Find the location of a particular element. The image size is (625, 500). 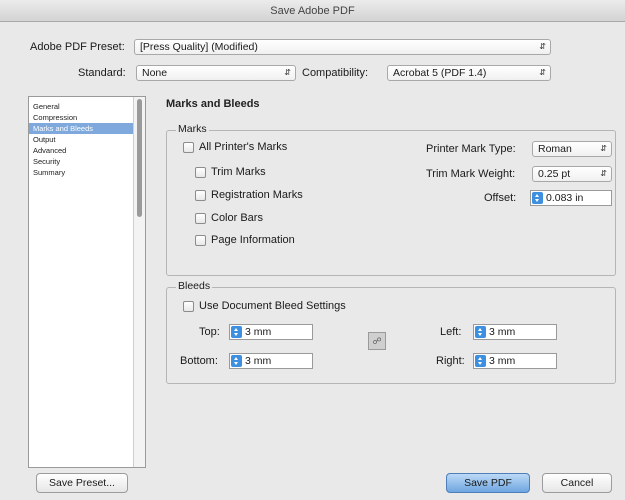

use-document-bleed-checkbox is located at coordinates (188, 306).